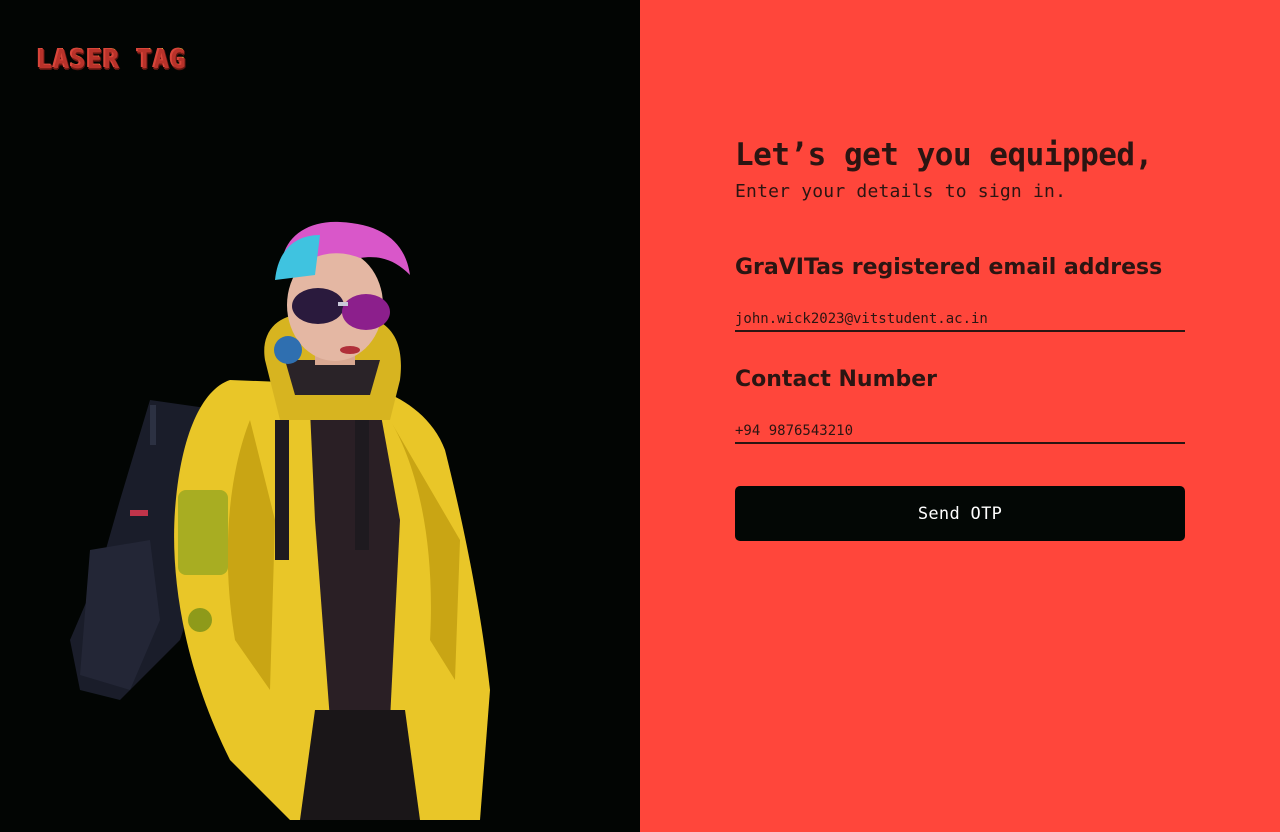 The image size is (1280, 832). I want to click on page-title: Let’s get you equipped,, so click(944, 155).